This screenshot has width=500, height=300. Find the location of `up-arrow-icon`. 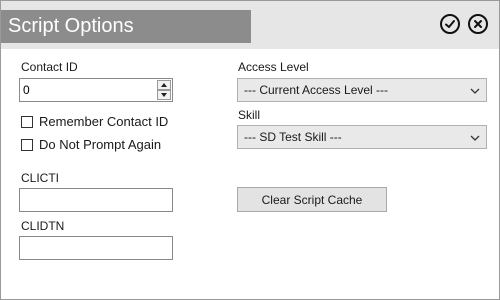

up-arrow-icon is located at coordinates (164, 85).